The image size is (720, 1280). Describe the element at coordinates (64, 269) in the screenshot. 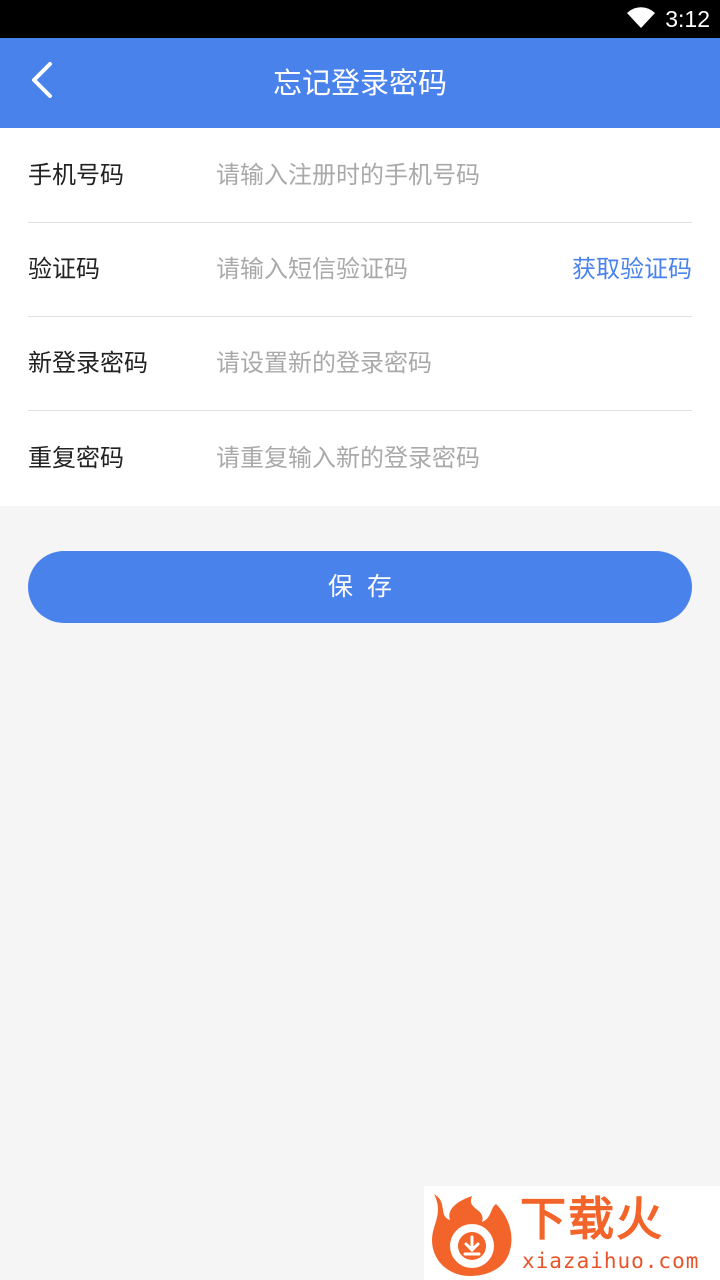

I see `code-label: 验证码` at that location.